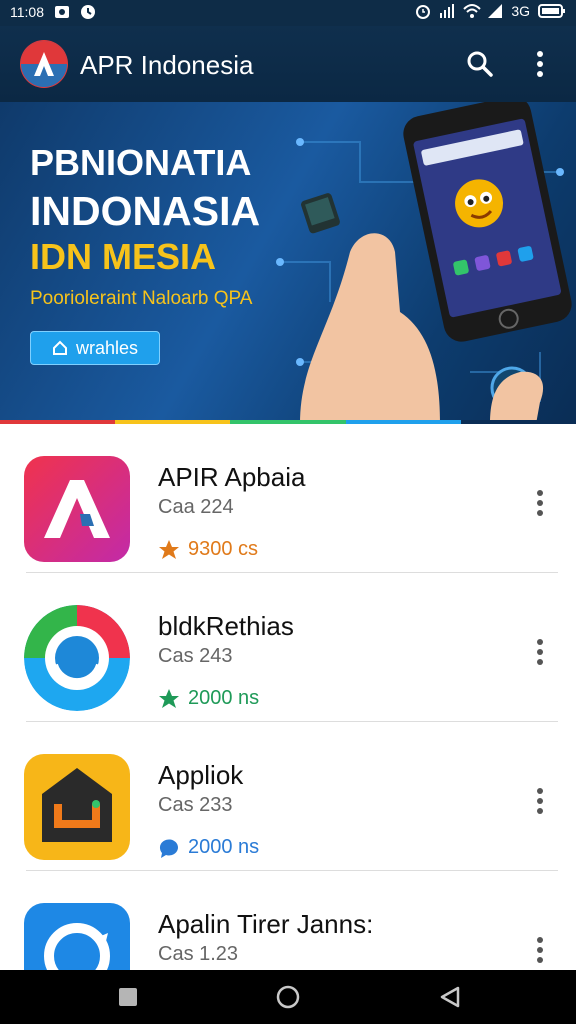  I want to click on banner-cta-button: wrahles, so click(95, 348).